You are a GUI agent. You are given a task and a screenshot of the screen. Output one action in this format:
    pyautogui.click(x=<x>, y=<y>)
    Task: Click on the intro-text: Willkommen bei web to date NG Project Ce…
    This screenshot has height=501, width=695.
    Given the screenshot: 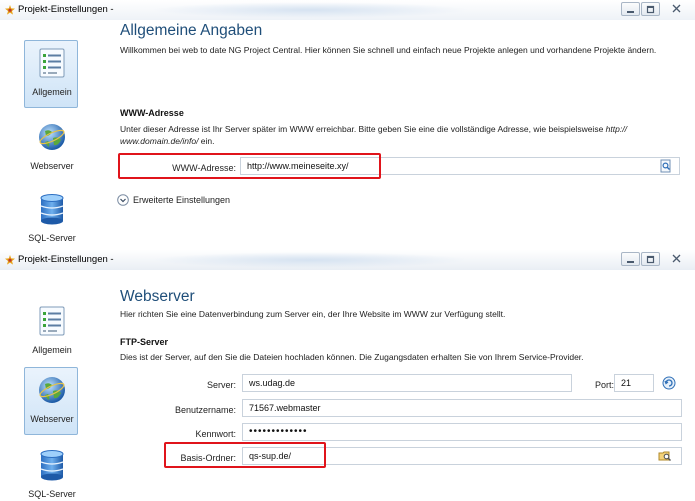 What is the action you would take?
    pyautogui.click(x=388, y=50)
    